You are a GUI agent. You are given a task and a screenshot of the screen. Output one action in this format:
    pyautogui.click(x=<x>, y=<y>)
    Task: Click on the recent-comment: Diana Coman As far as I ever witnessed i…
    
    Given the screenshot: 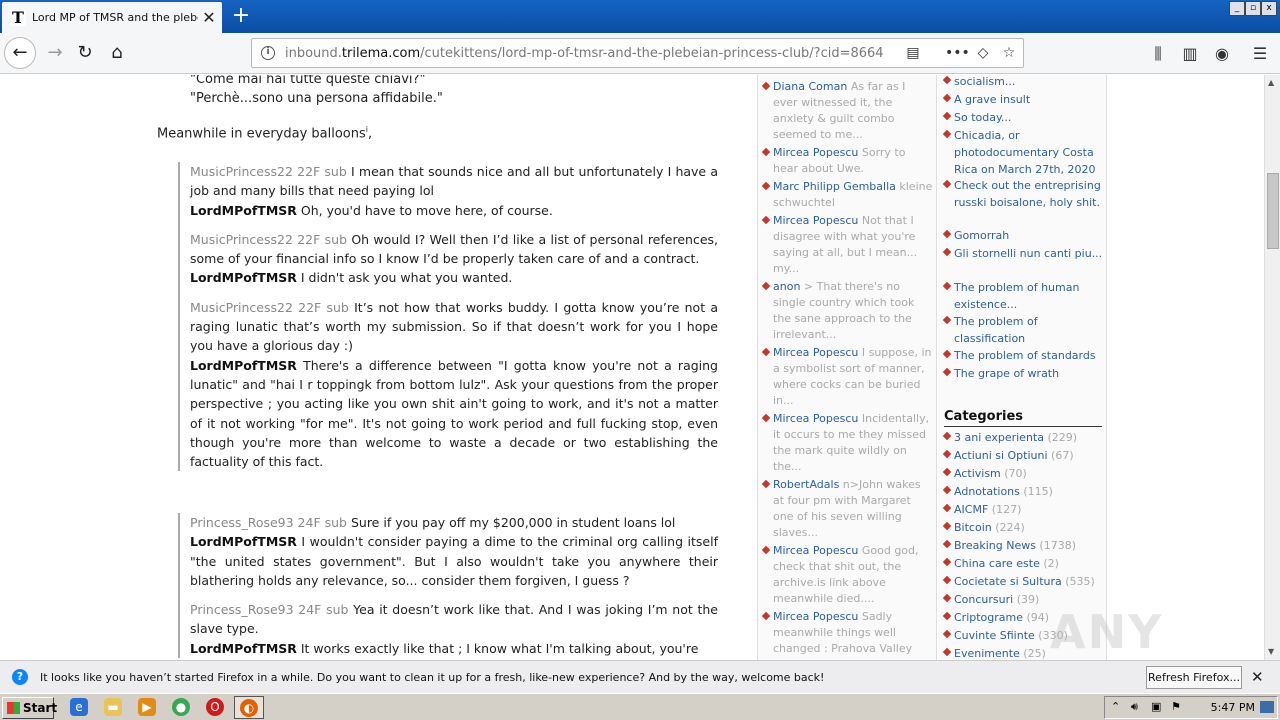 What is the action you would take?
    pyautogui.click(x=847, y=111)
    